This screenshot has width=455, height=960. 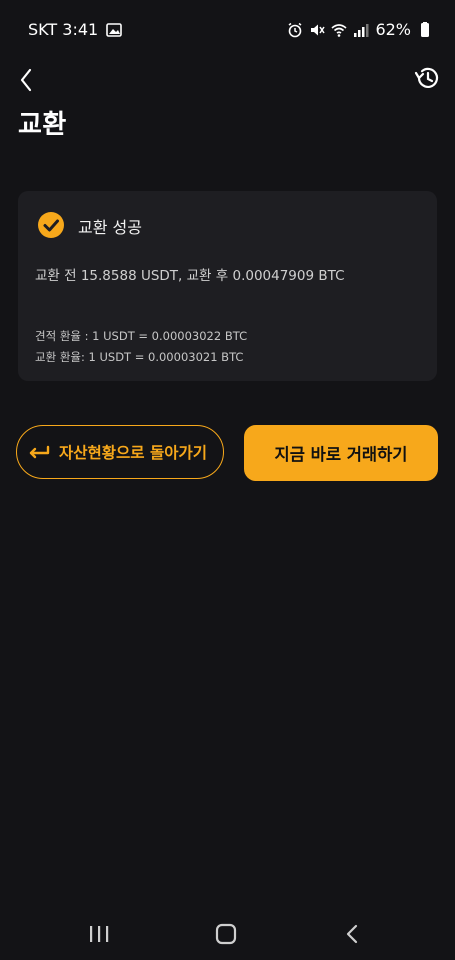 I want to click on signal-icon, so click(x=361, y=30).